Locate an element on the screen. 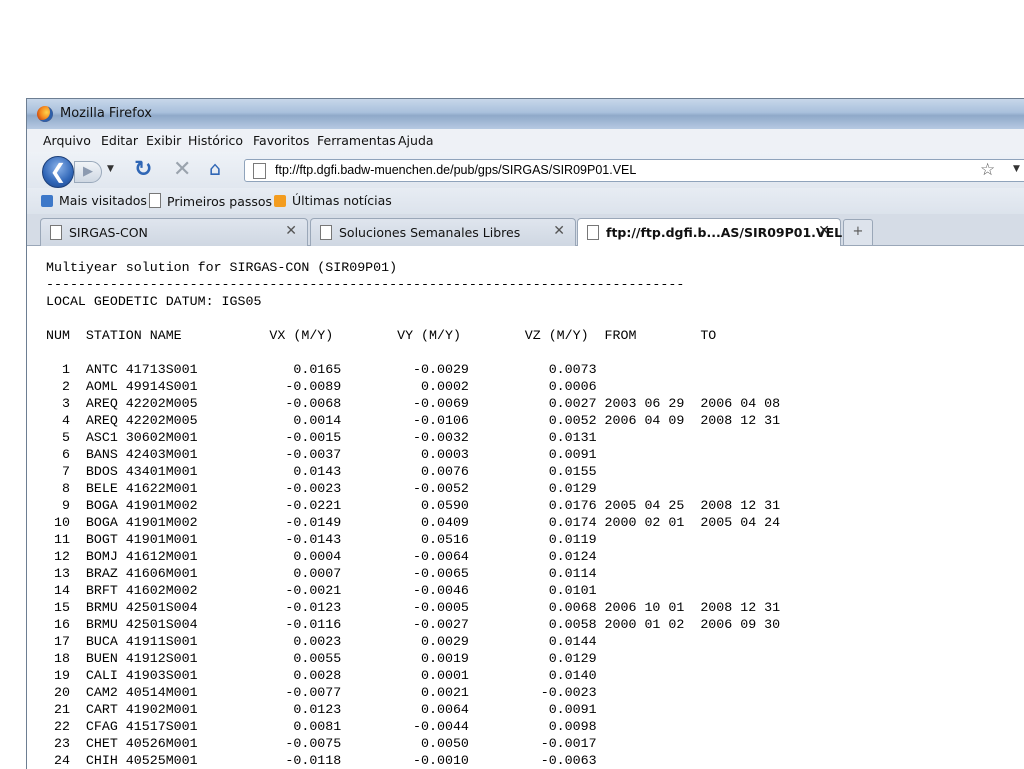 This screenshot has height=769, width=1024. title-bar: Mozilla Firefox is located at coordinates (525, 114).